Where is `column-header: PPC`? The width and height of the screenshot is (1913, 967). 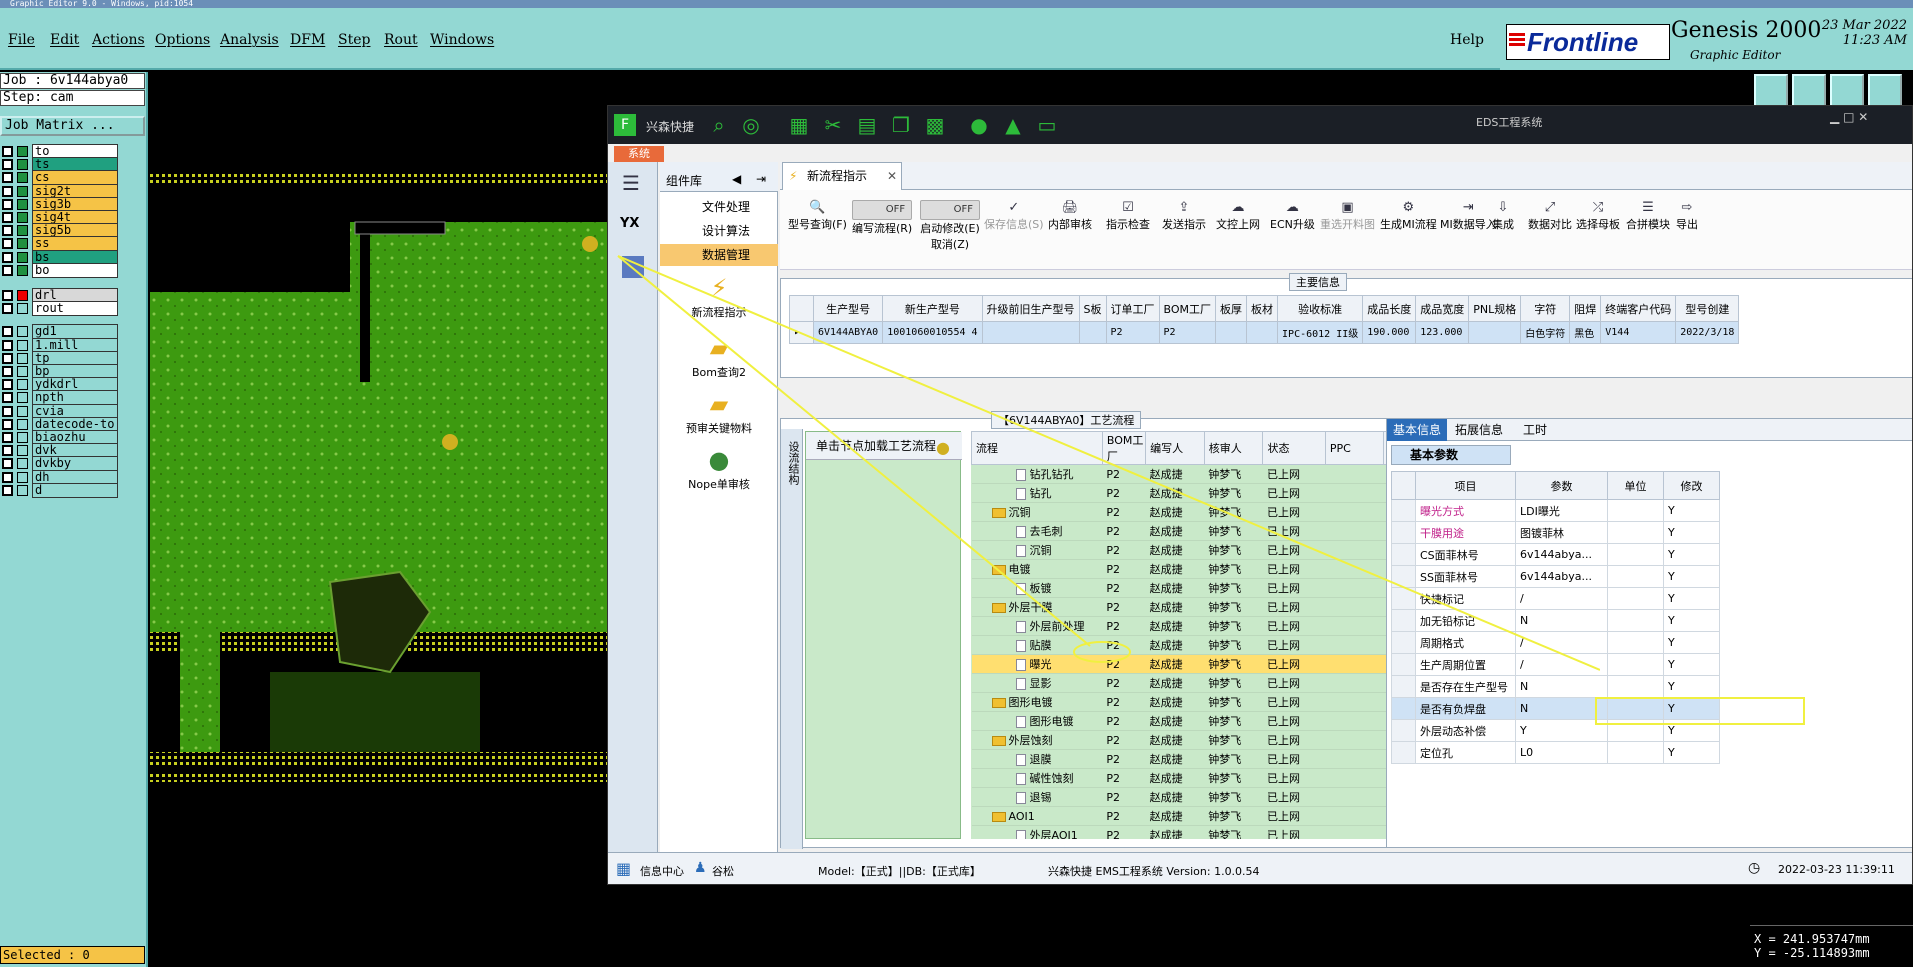
column-header: PPC is located at coordinates (1354, 448).